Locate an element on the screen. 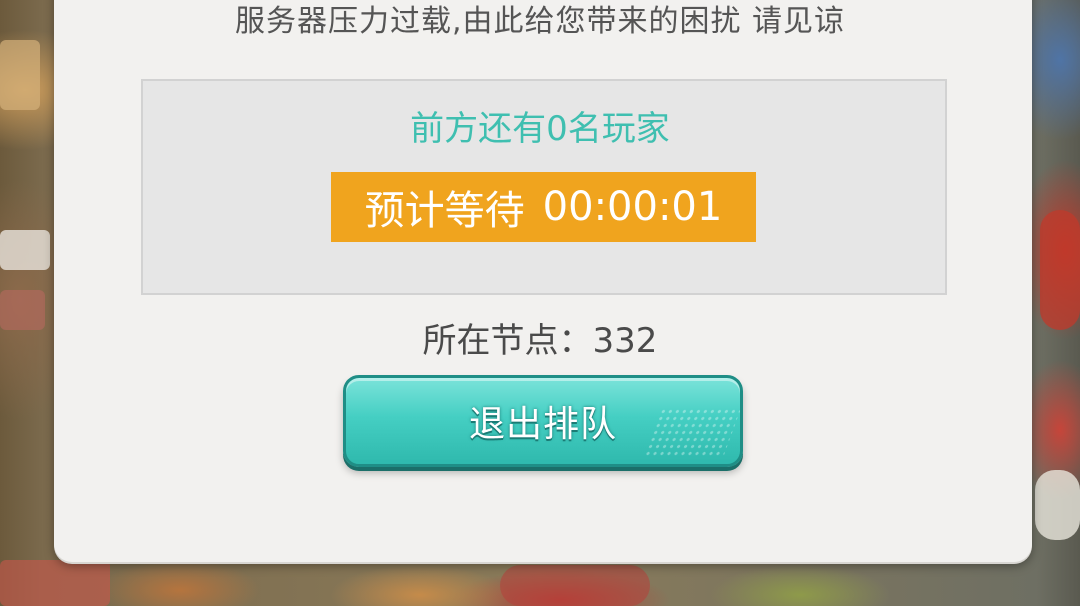 The width and height of the screenshot is (1080, 606). overload-notice: 服务器压力过载,由此给您带来的困扰 请见谅 is located at coordinates (540, 21).